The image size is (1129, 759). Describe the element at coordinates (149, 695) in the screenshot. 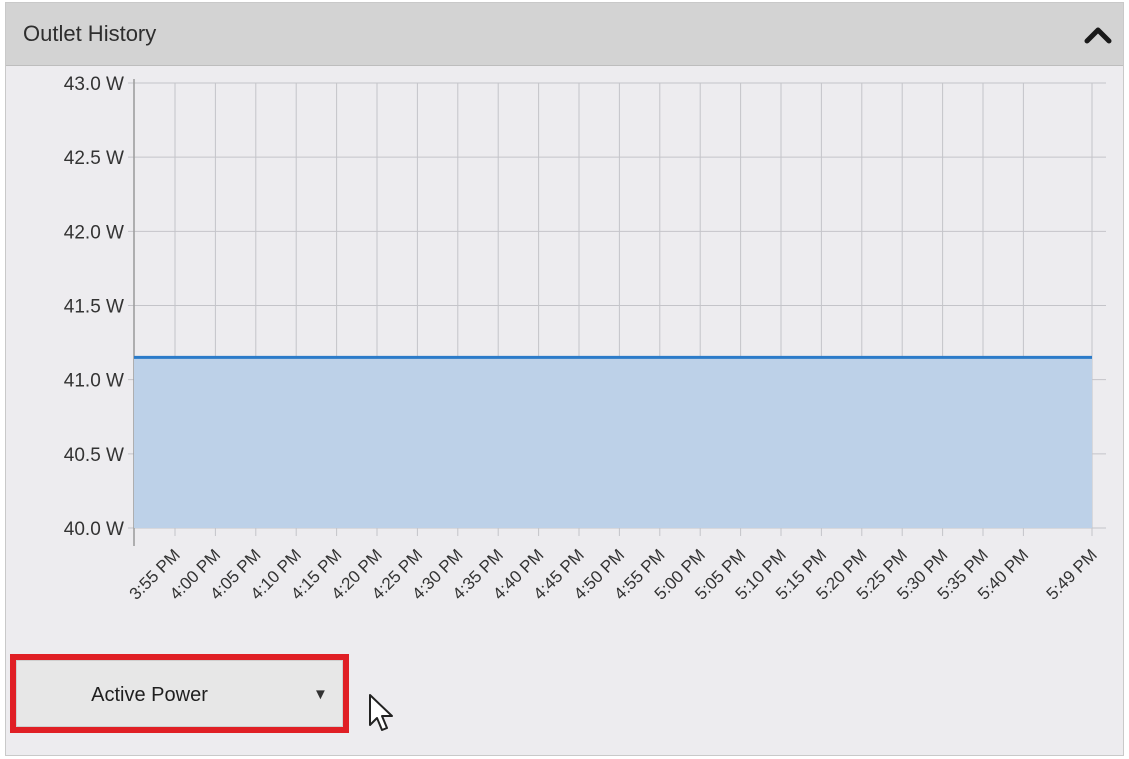

I see `metric-select-value: Active Power` at that location.